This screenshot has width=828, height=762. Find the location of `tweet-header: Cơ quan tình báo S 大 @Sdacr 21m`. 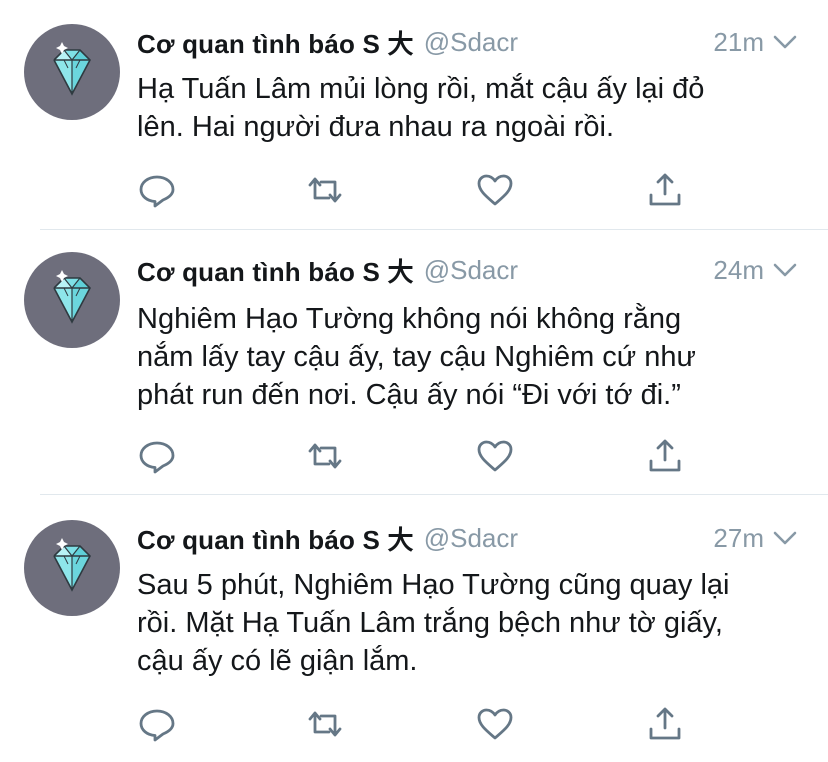

tweet-header: Cơ quan tình báo S 大 @Sdacr 21m is located at coordinates (467, 42).